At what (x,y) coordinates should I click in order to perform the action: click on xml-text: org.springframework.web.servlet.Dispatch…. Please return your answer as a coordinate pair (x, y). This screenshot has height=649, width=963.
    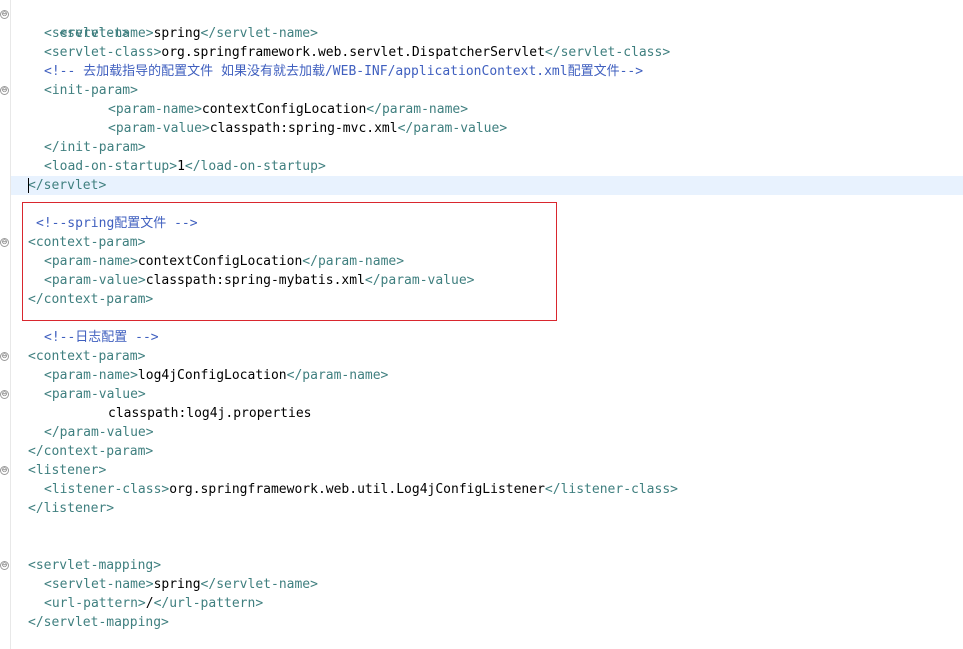
    Looking at the image, I should click on (353, 52).